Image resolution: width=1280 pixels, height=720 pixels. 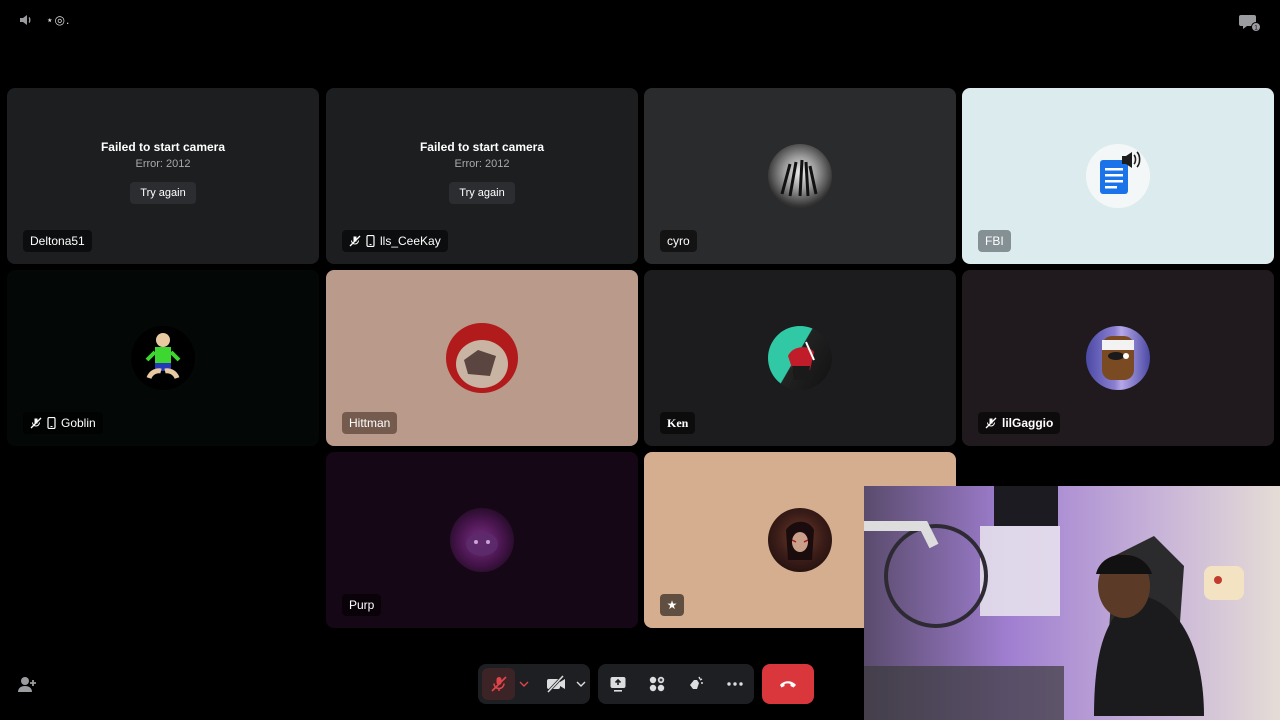 I want to click on participant-name: cyro, so click(x=678, y=241).